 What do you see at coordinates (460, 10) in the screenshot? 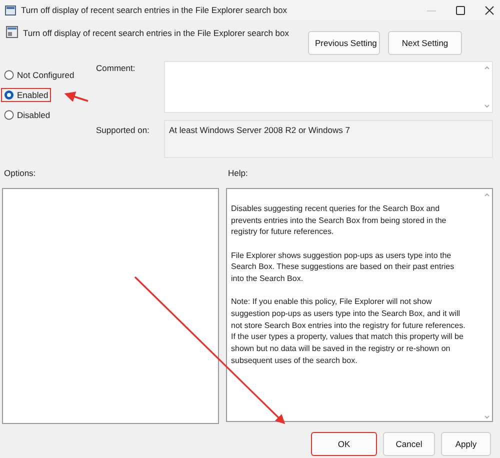
I see `maximize-icon` at bounding box center [460, 10].